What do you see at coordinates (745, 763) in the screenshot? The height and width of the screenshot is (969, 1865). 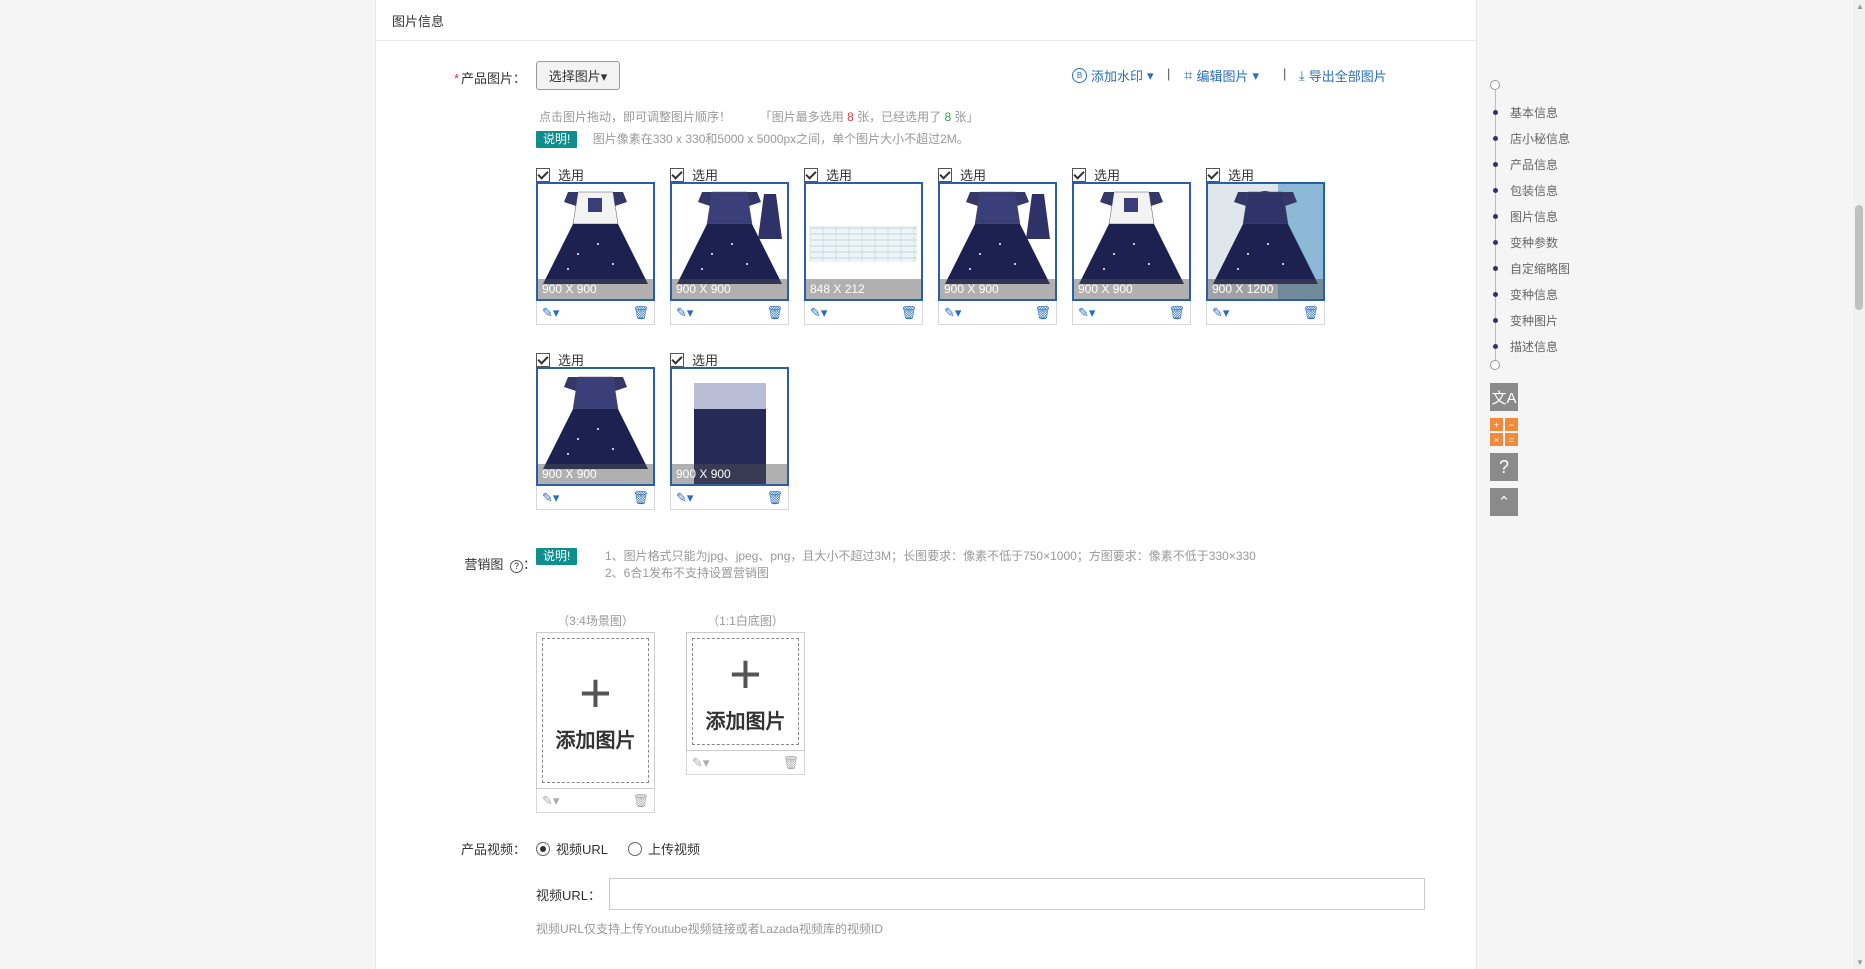 I see `white-bg-image-tools: ✎▾ 🗑` at bounding box center [745, 763].